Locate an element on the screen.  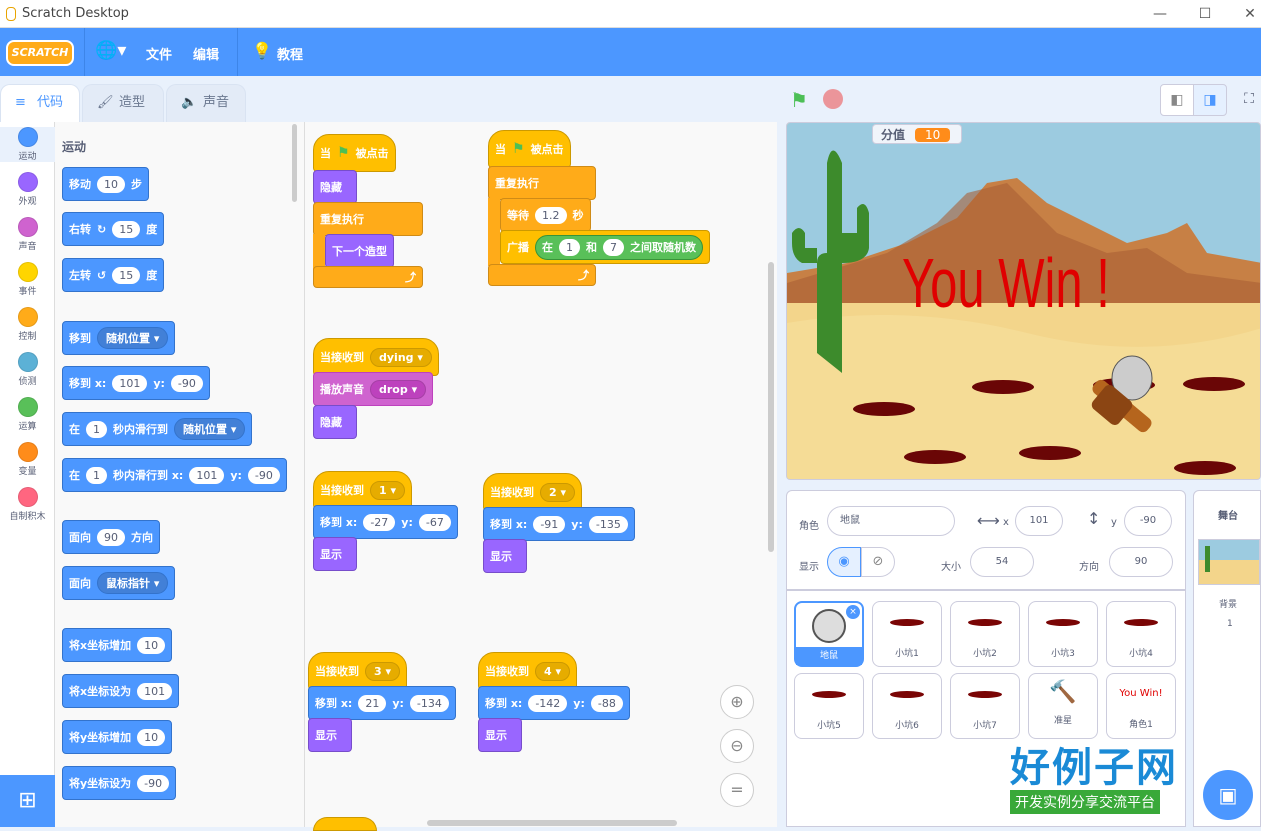
block-goto: 移到 随机位置 is located at coordinates (119, 338).